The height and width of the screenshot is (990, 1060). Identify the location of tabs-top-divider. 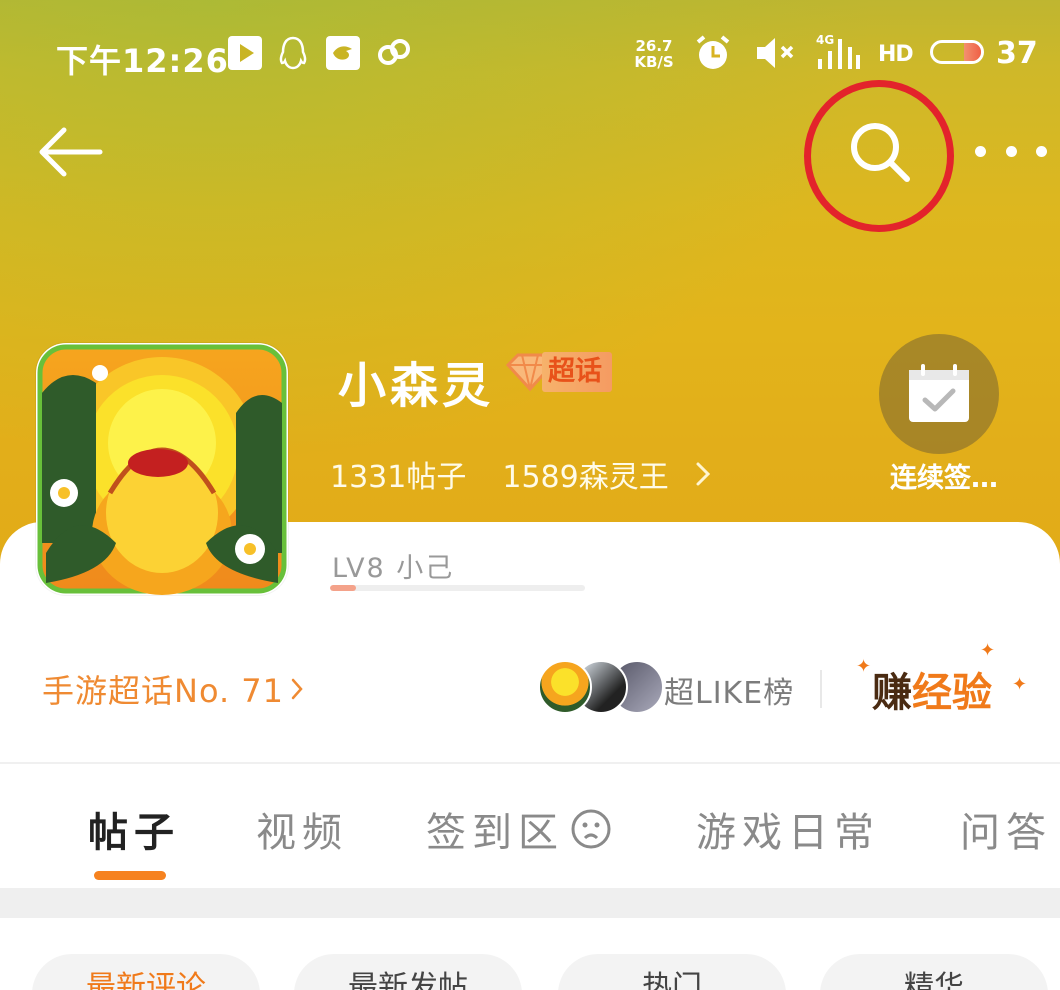
(530, 763).